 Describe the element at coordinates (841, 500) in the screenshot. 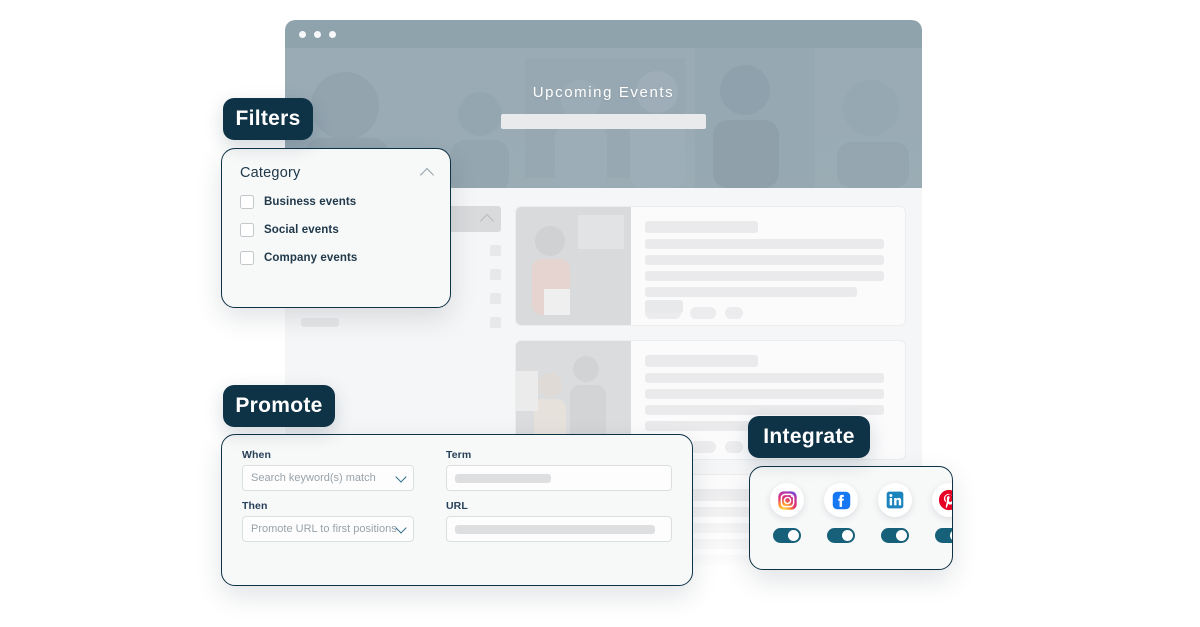

I see `facebook-icon` at that location.